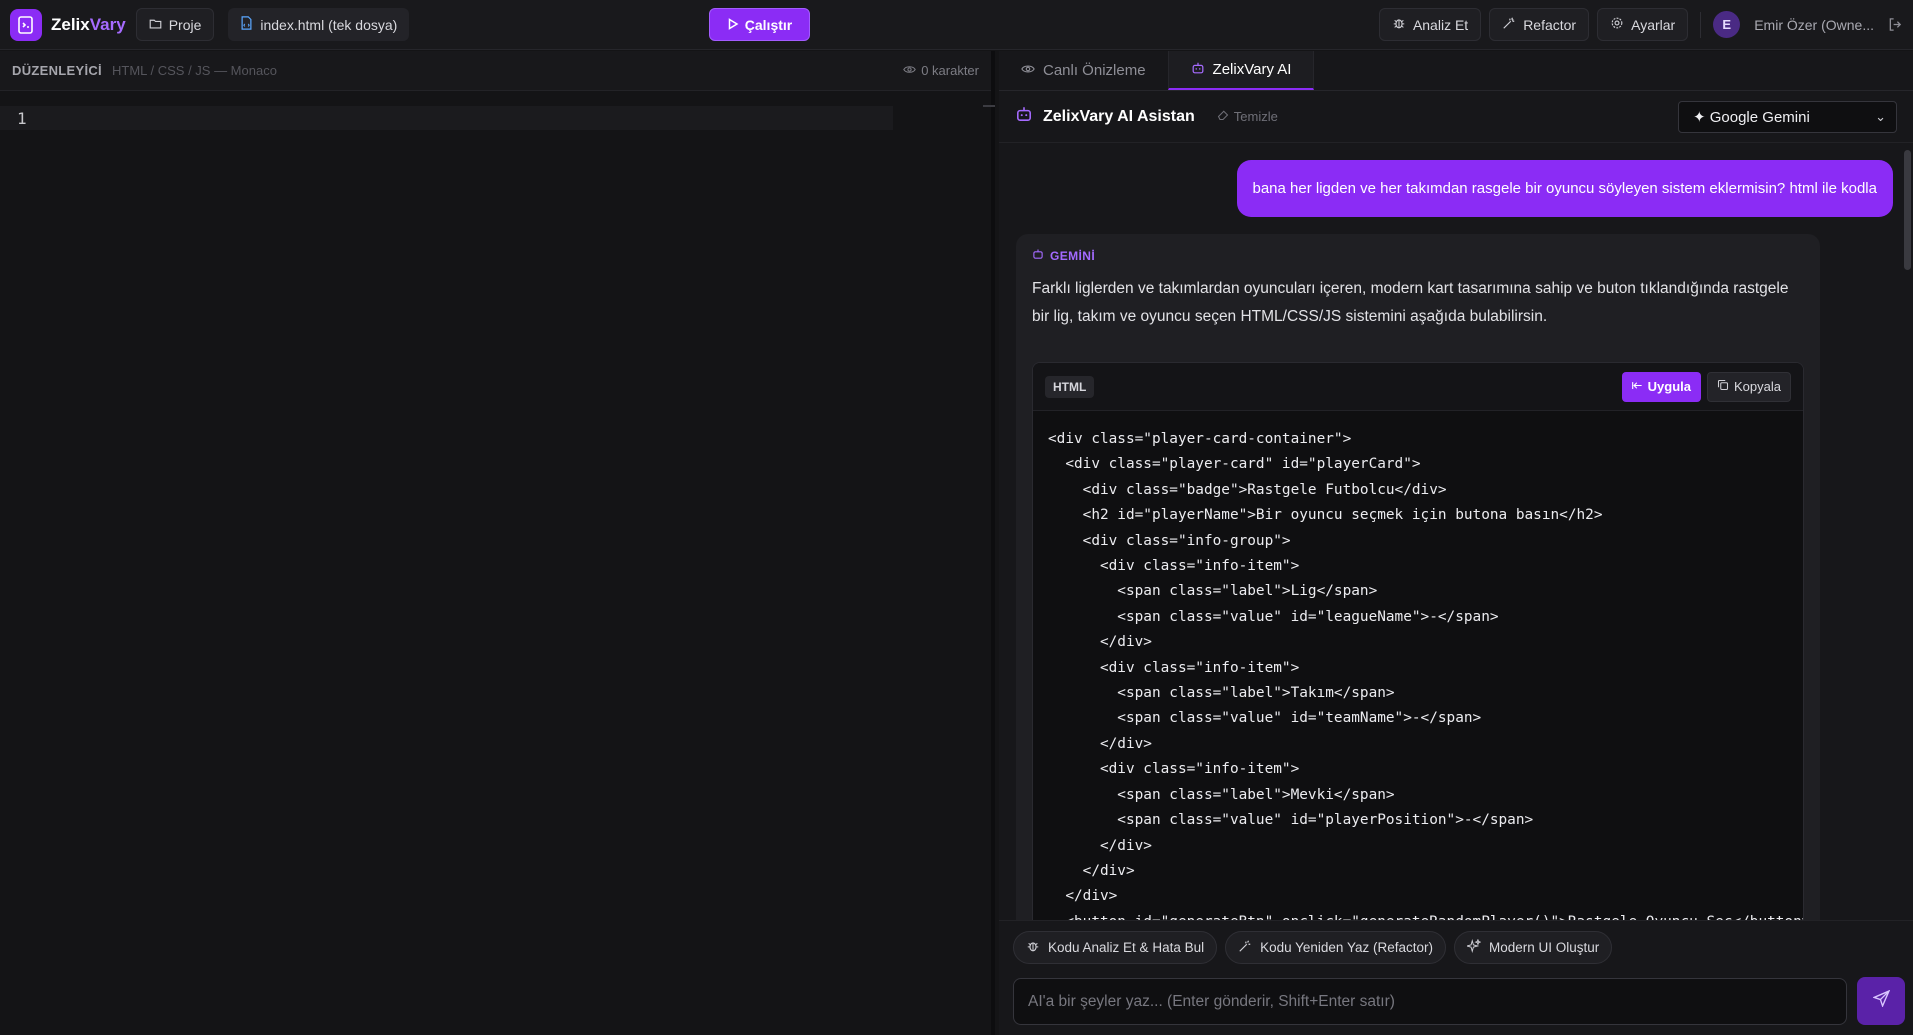 The image size is (1913, 1035). I want to click on code-line: <span class="label">Takım</span>, so click(1221, 693).